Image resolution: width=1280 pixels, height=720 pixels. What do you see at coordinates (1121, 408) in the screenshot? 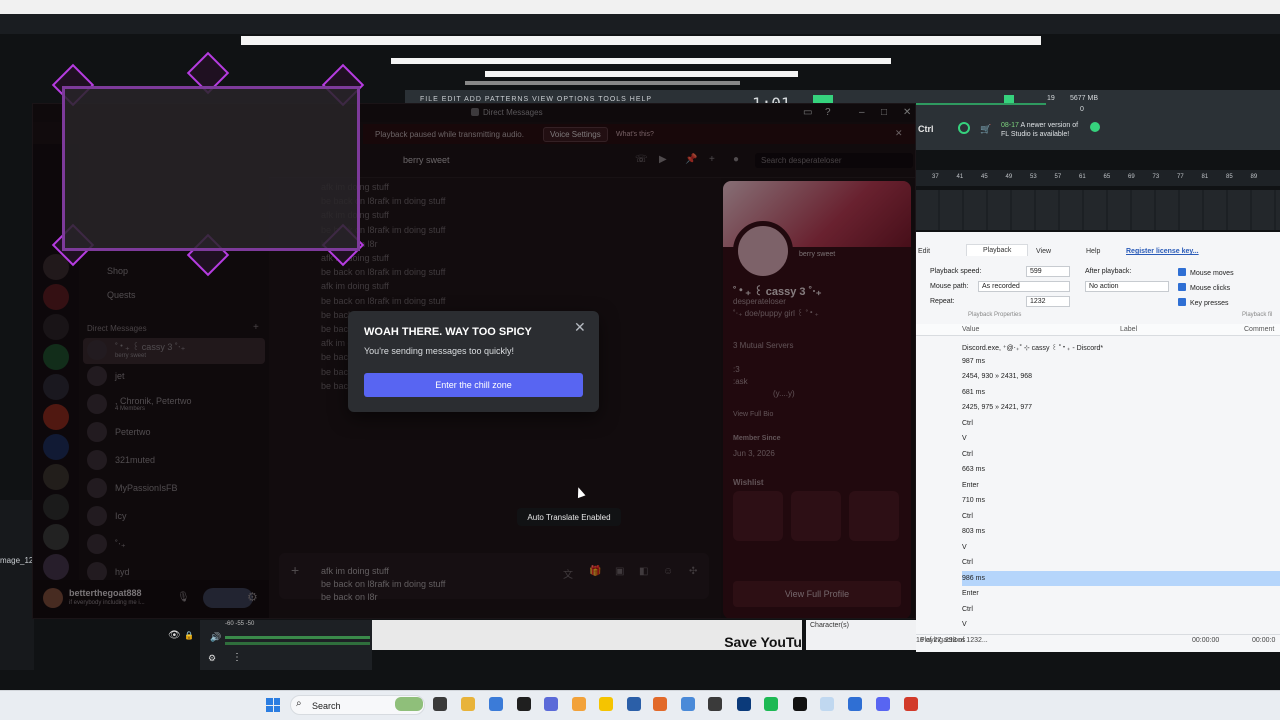
I see `table-row: 2425, 975 » 2421, 977` at bounding box center [1121, 408].